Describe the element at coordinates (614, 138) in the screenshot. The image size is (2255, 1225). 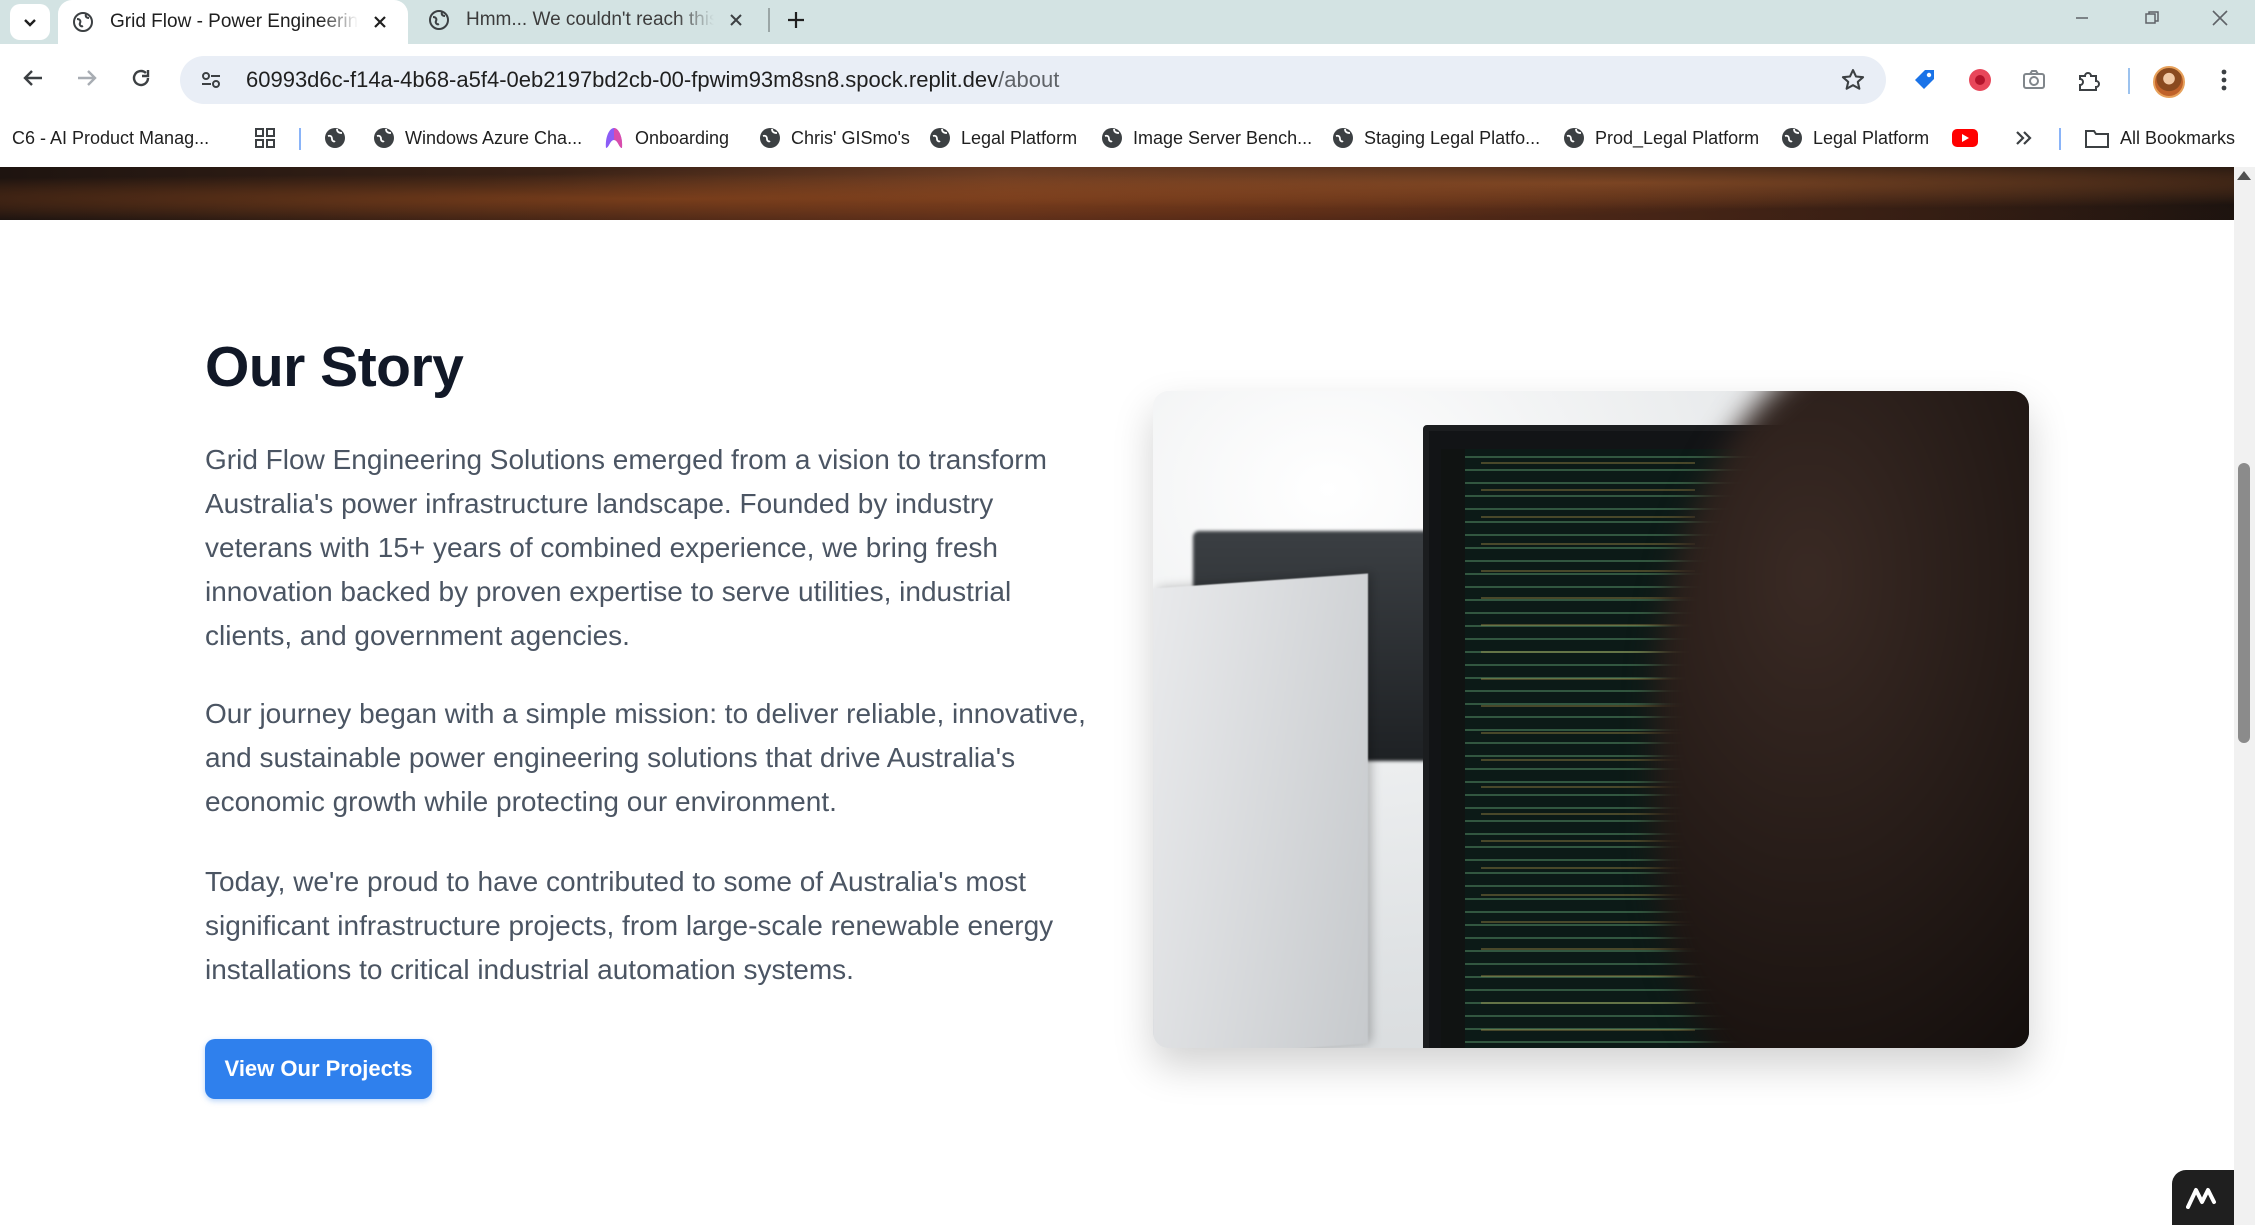
I see `onboarding-logo-icon` at that location.